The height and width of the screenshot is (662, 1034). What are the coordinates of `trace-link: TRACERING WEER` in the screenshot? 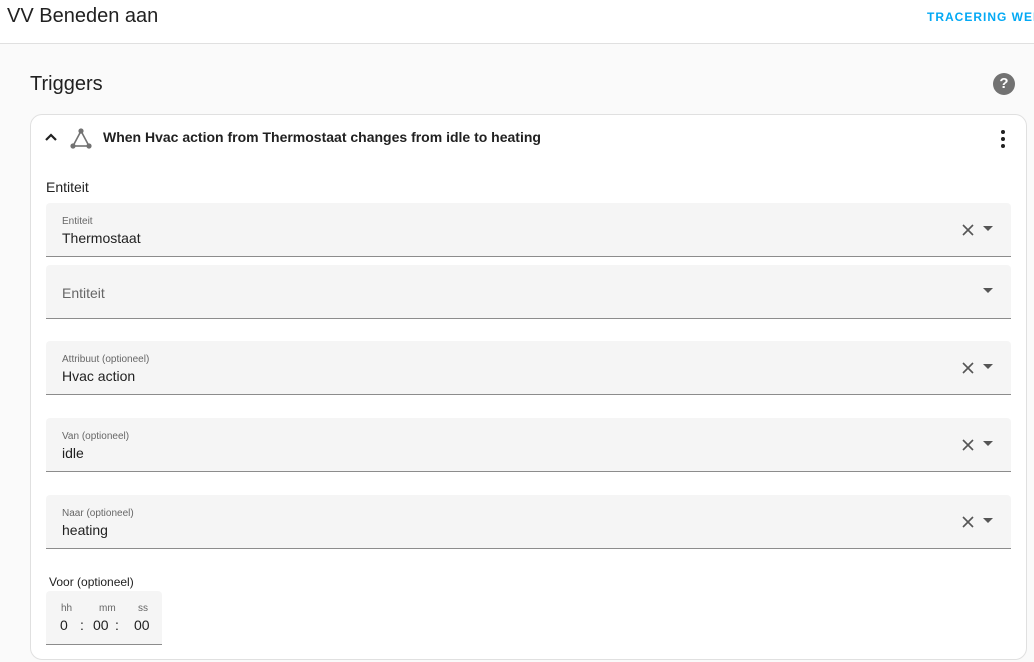 It's located at (980, 17).